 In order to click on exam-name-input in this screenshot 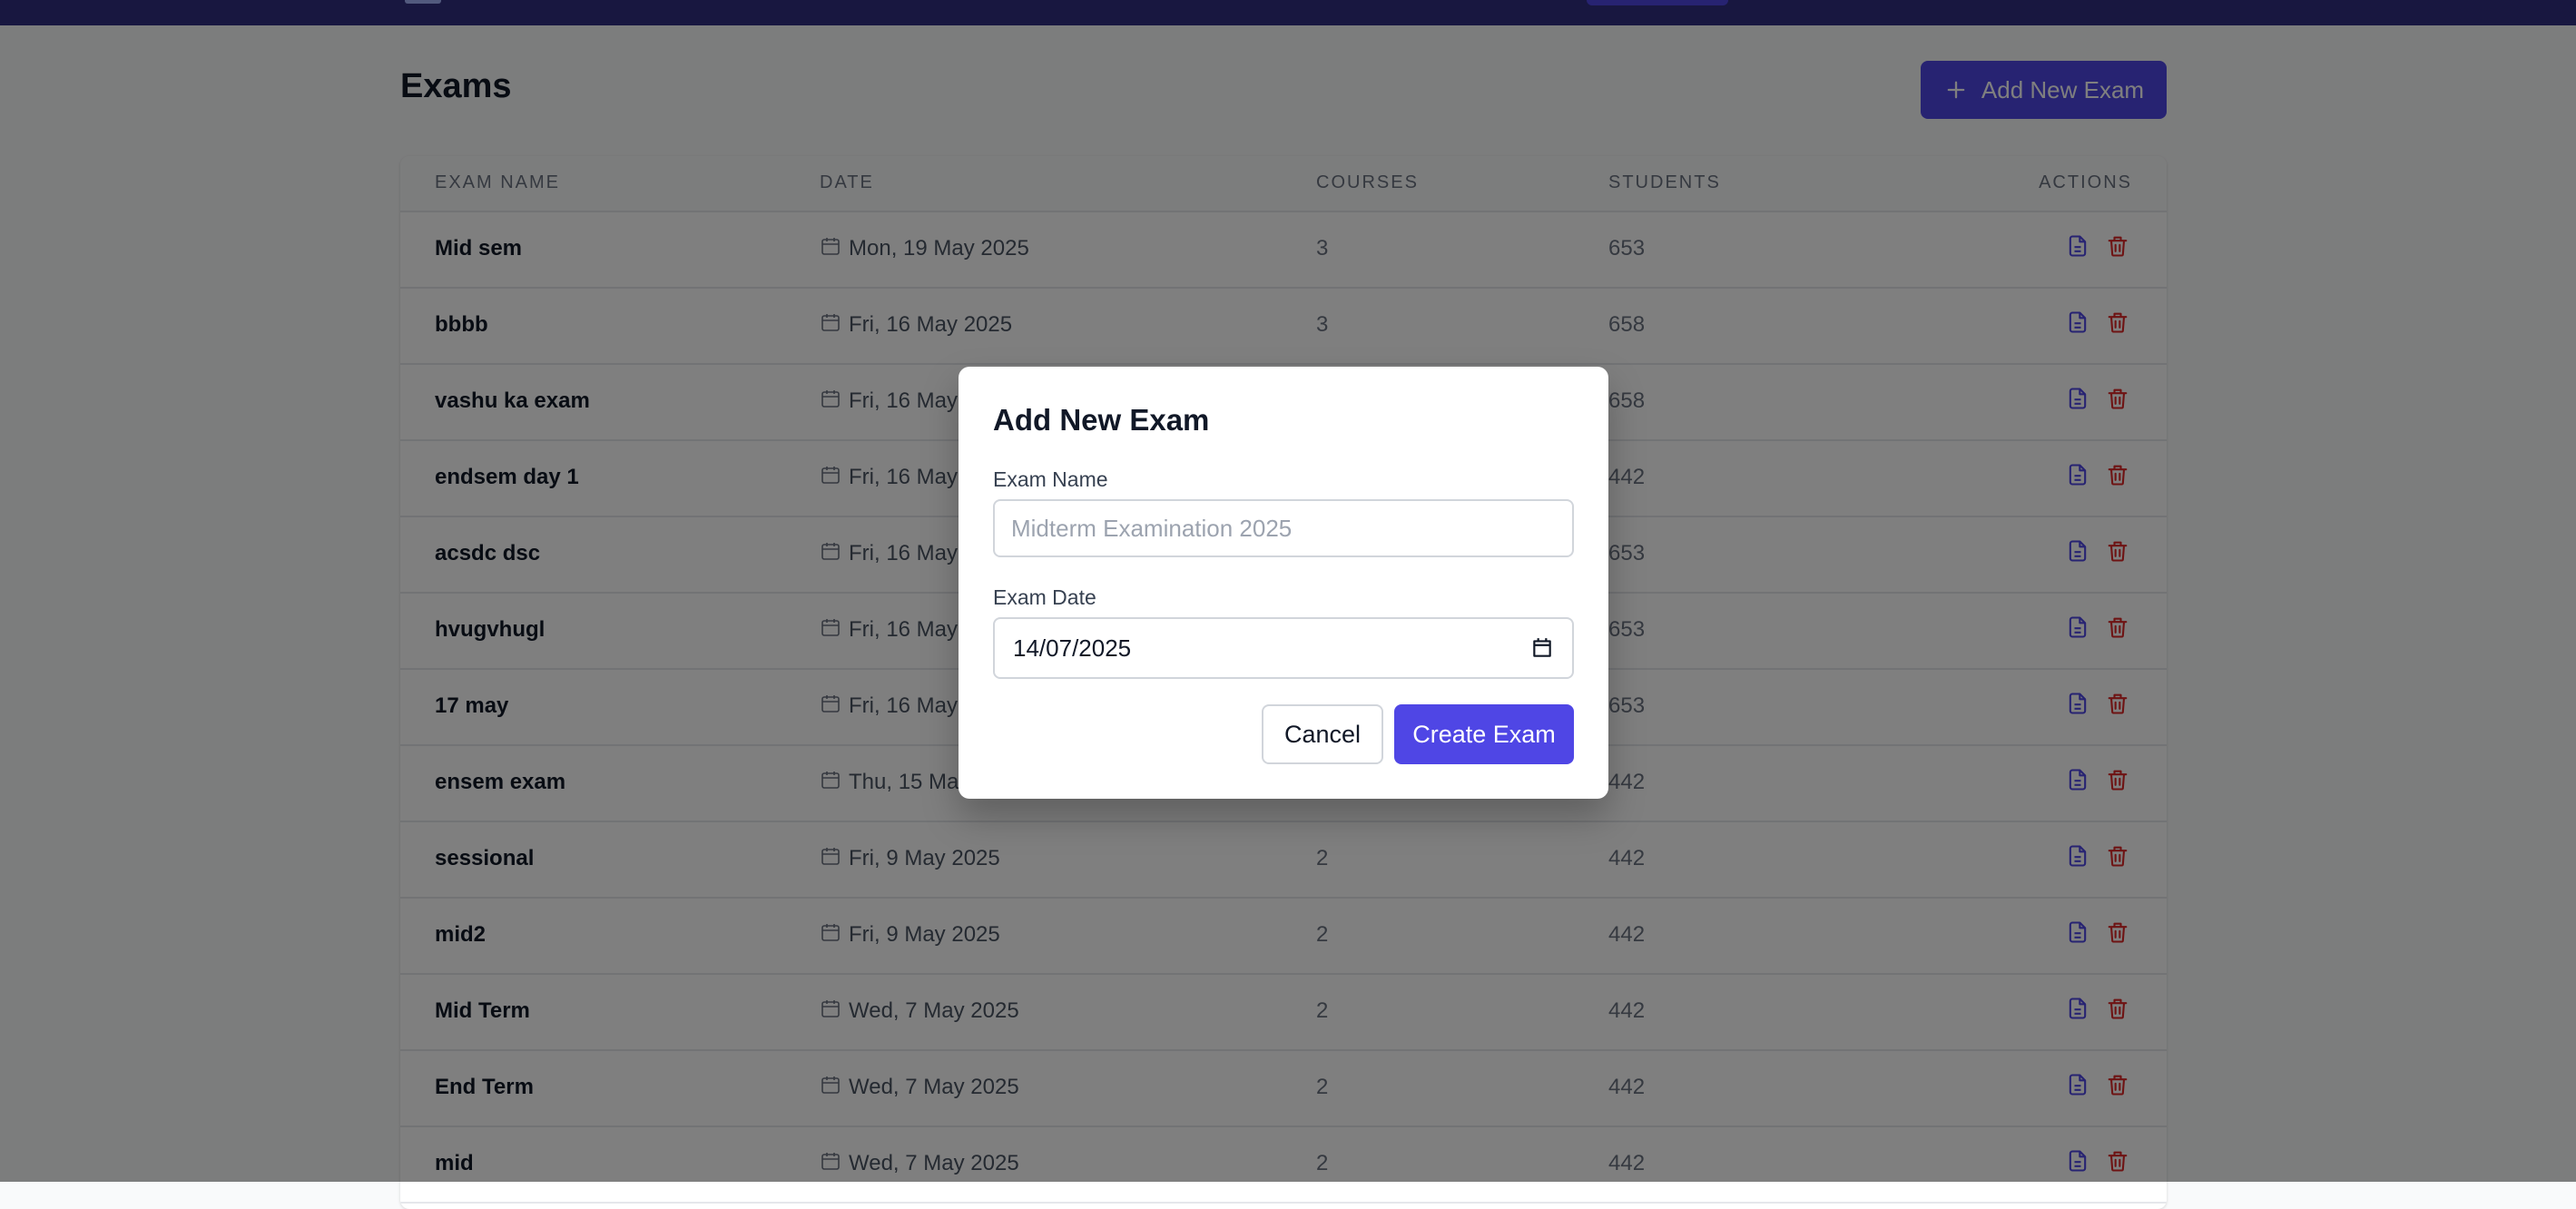, I will do `click(1283, 528)`.